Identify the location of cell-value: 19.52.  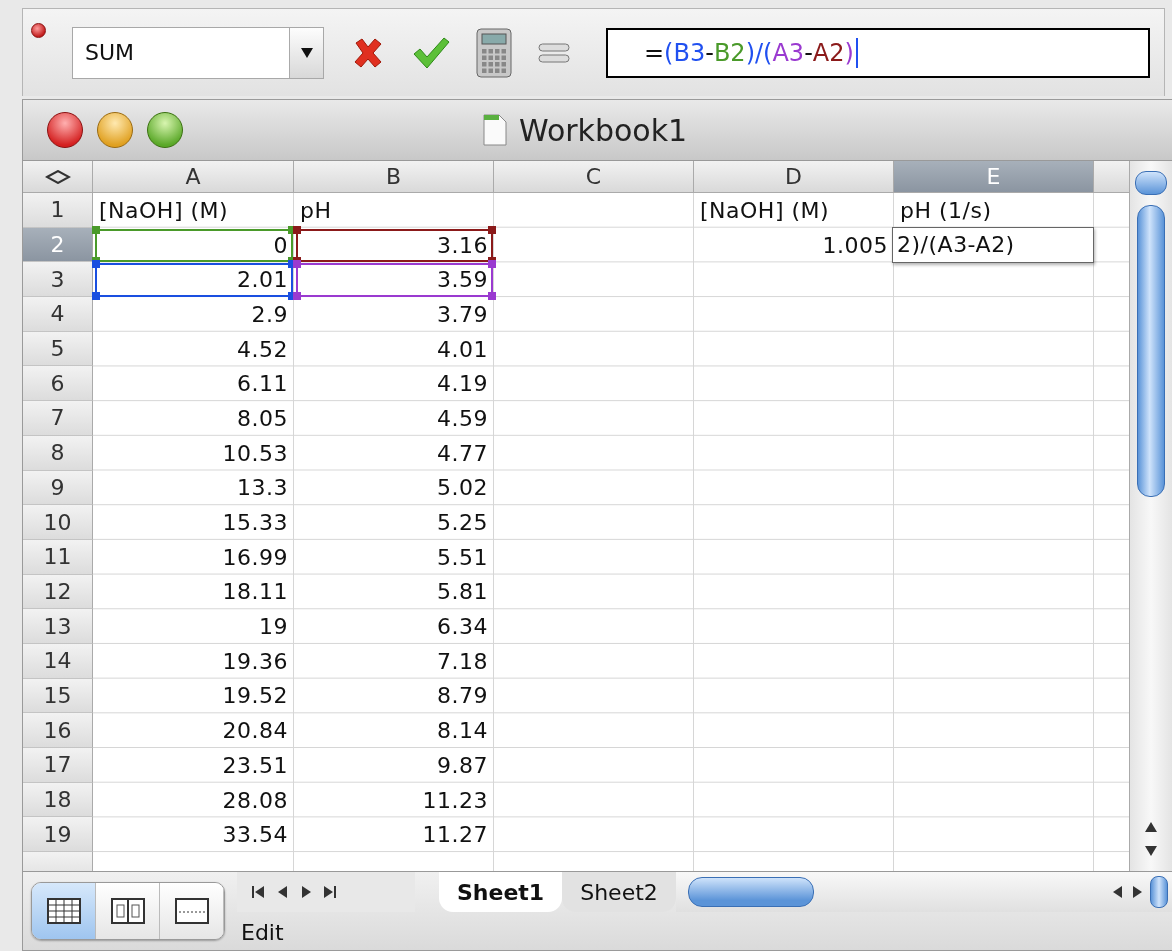
(255, 696).